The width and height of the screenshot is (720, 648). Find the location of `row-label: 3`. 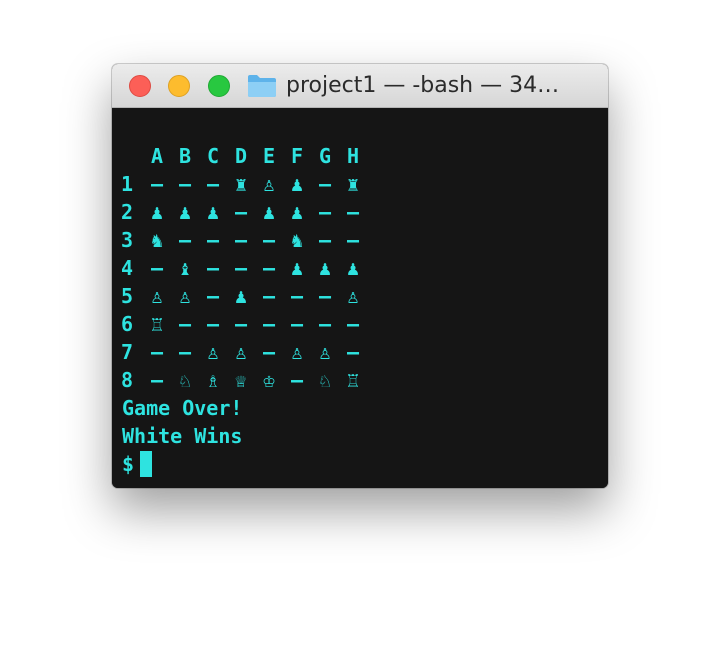

row-label: 3 is located at coordinates (127, 240).